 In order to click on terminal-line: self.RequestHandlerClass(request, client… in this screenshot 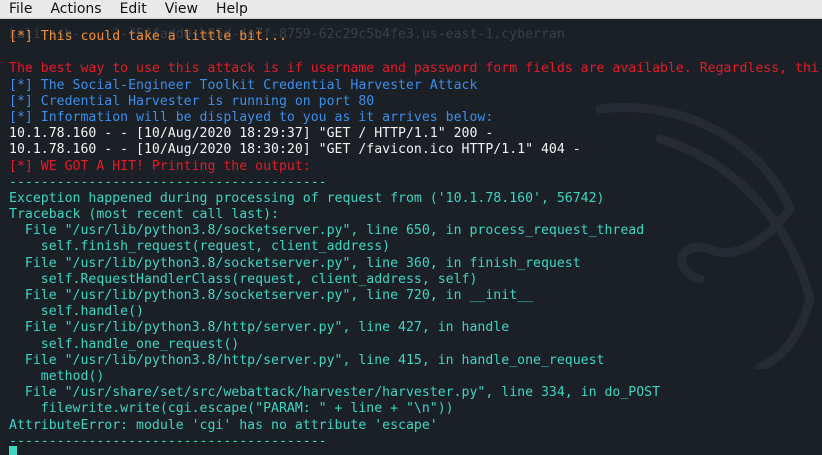, I will do `click(243, 279)`.